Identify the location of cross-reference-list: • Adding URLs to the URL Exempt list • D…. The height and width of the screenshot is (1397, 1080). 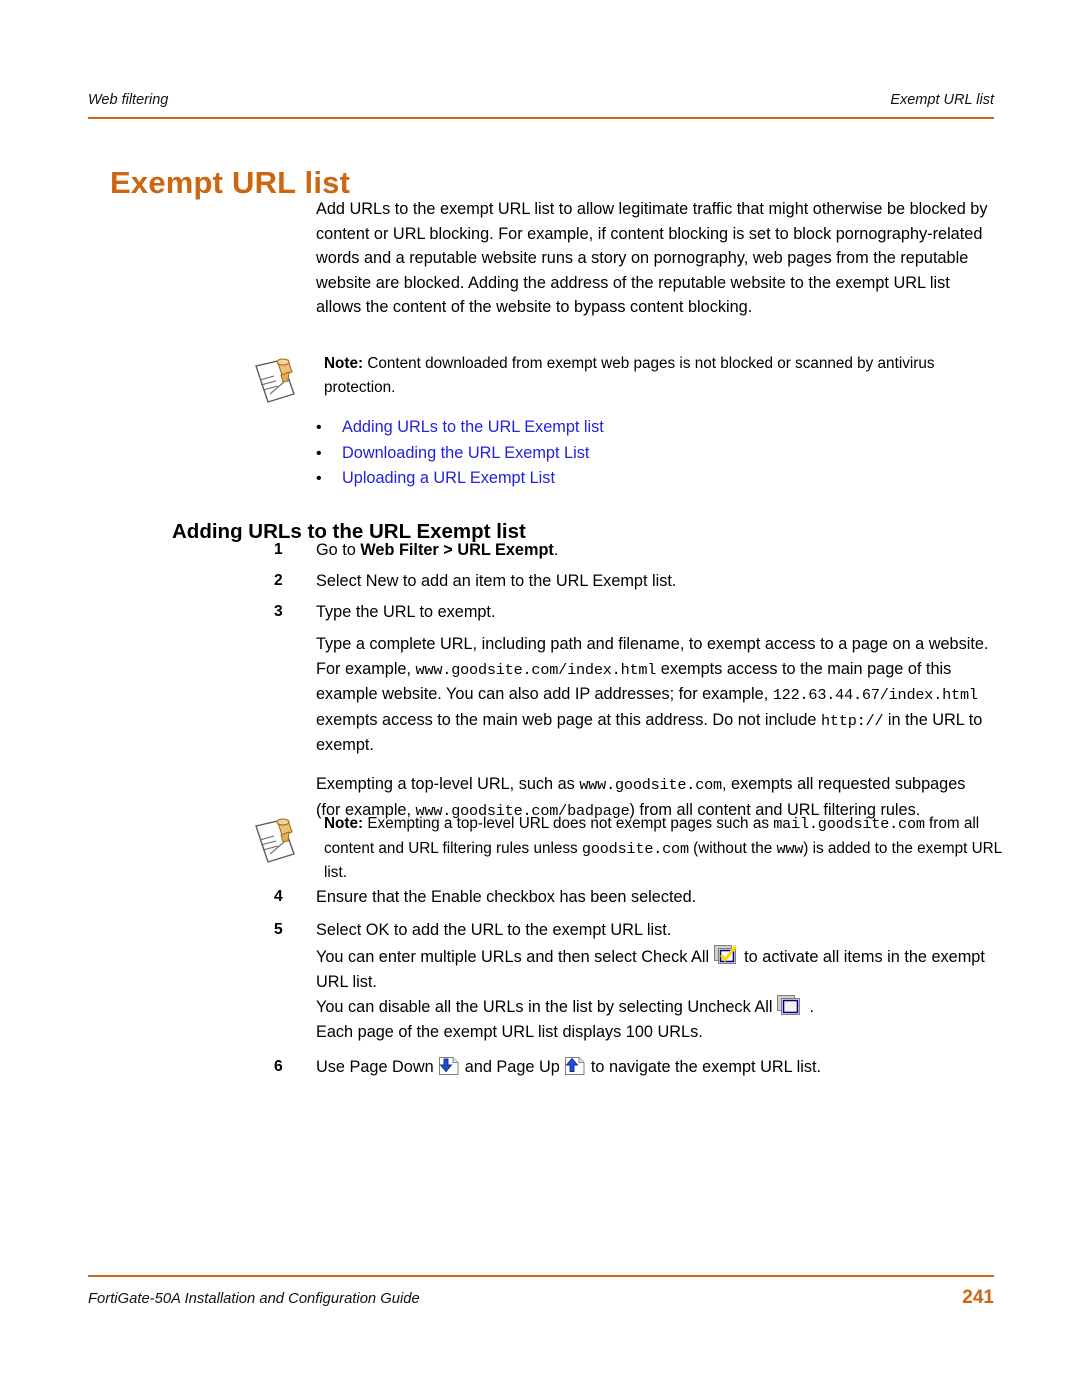
(616, 453).